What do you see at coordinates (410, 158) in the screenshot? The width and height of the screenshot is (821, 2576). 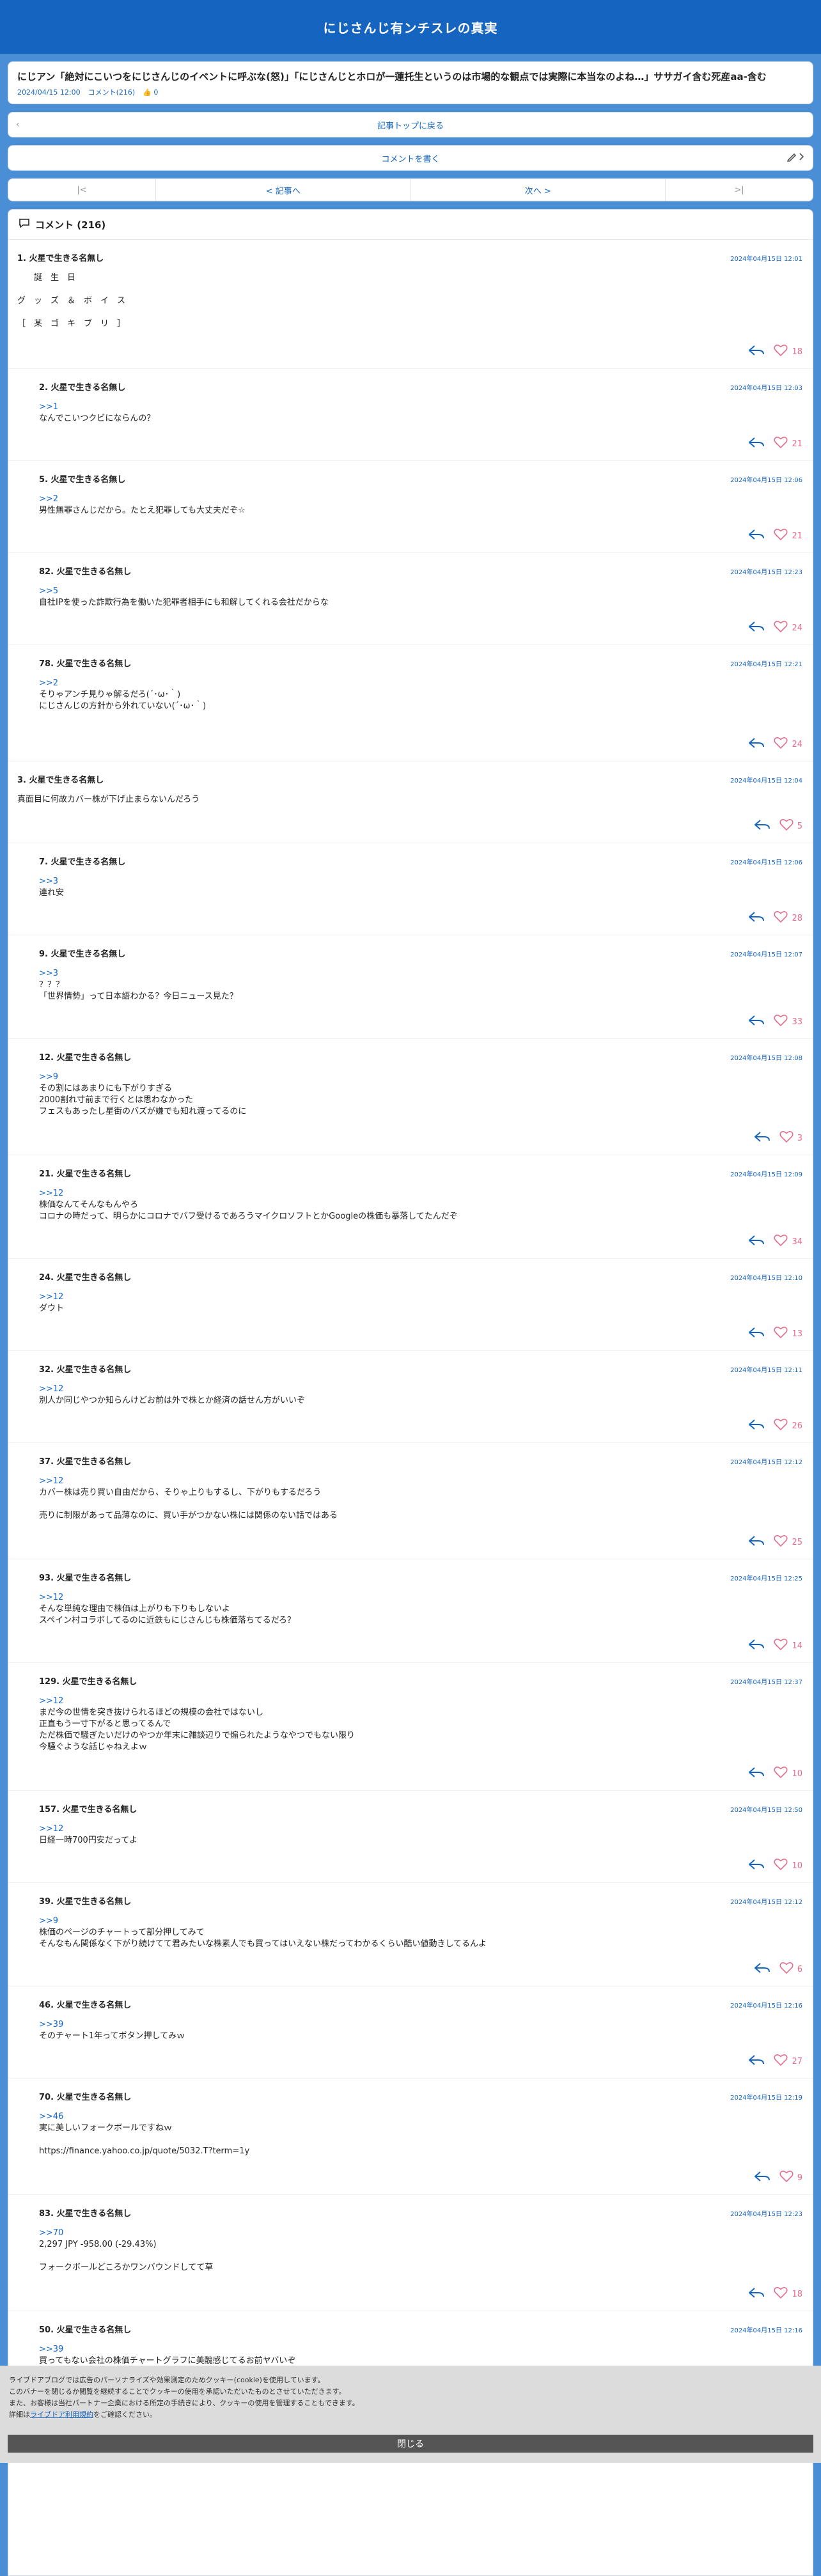 I see `write-comment-button: コメントを書く` at bounding box center [410, 158].